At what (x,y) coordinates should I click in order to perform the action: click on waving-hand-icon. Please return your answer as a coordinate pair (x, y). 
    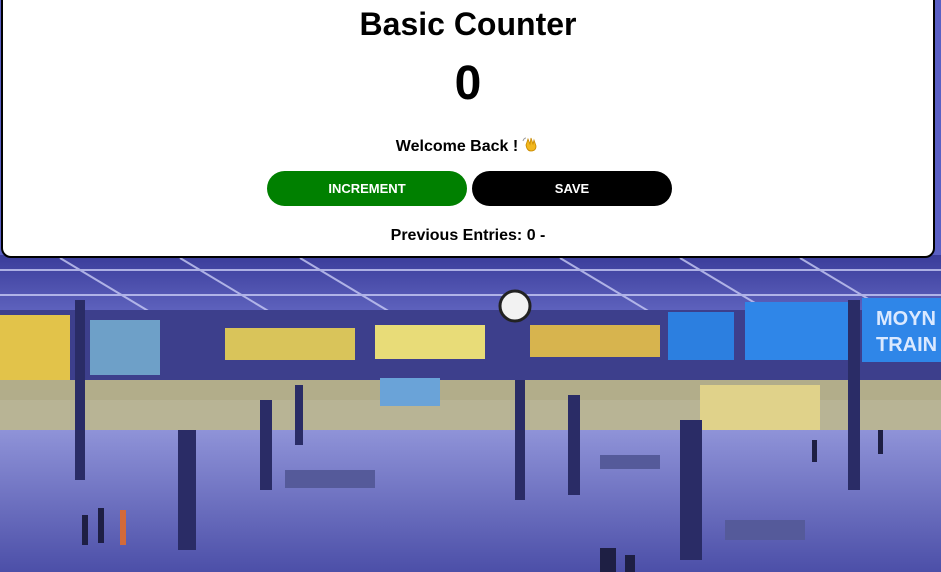
    Looking at the image, I should click on (531, 146).